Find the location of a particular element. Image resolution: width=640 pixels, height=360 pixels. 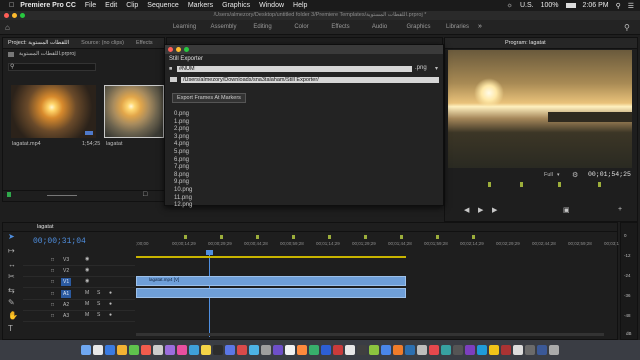

sequence-tab: lagatat is located at coordinates (45, 227).